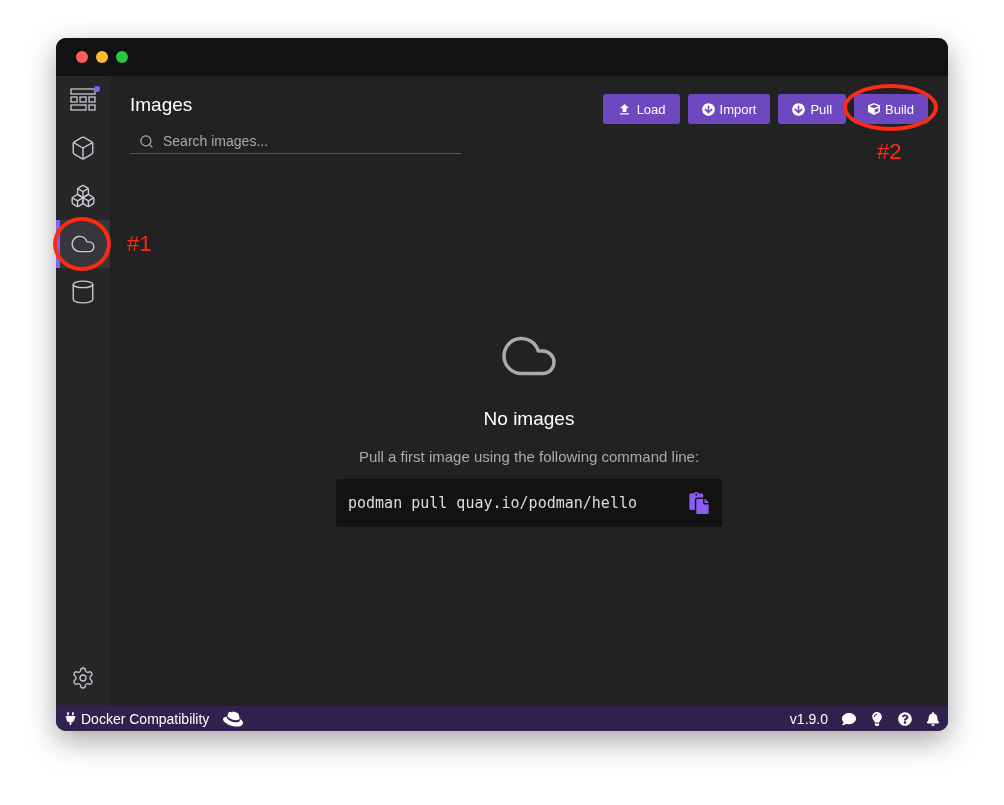 The width and height of the screenshot is (1004, 805). What do you see at coordinates (102, 57) in the screenshot?
I see `minimize-icon` at bounding box center [102, 57].